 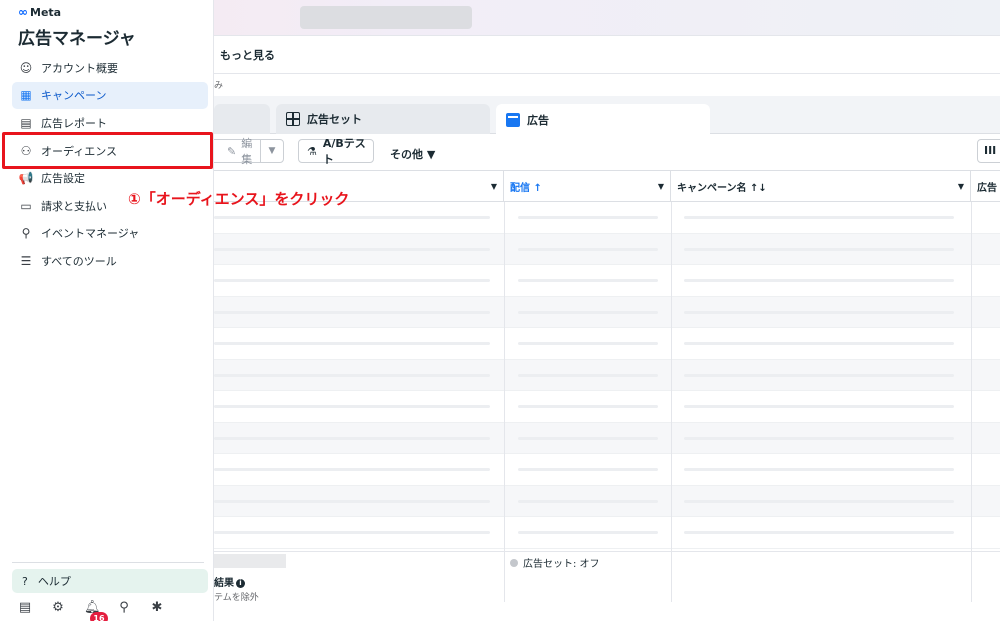 I want to click on tab-campaigns, so click(x=242, y=119).